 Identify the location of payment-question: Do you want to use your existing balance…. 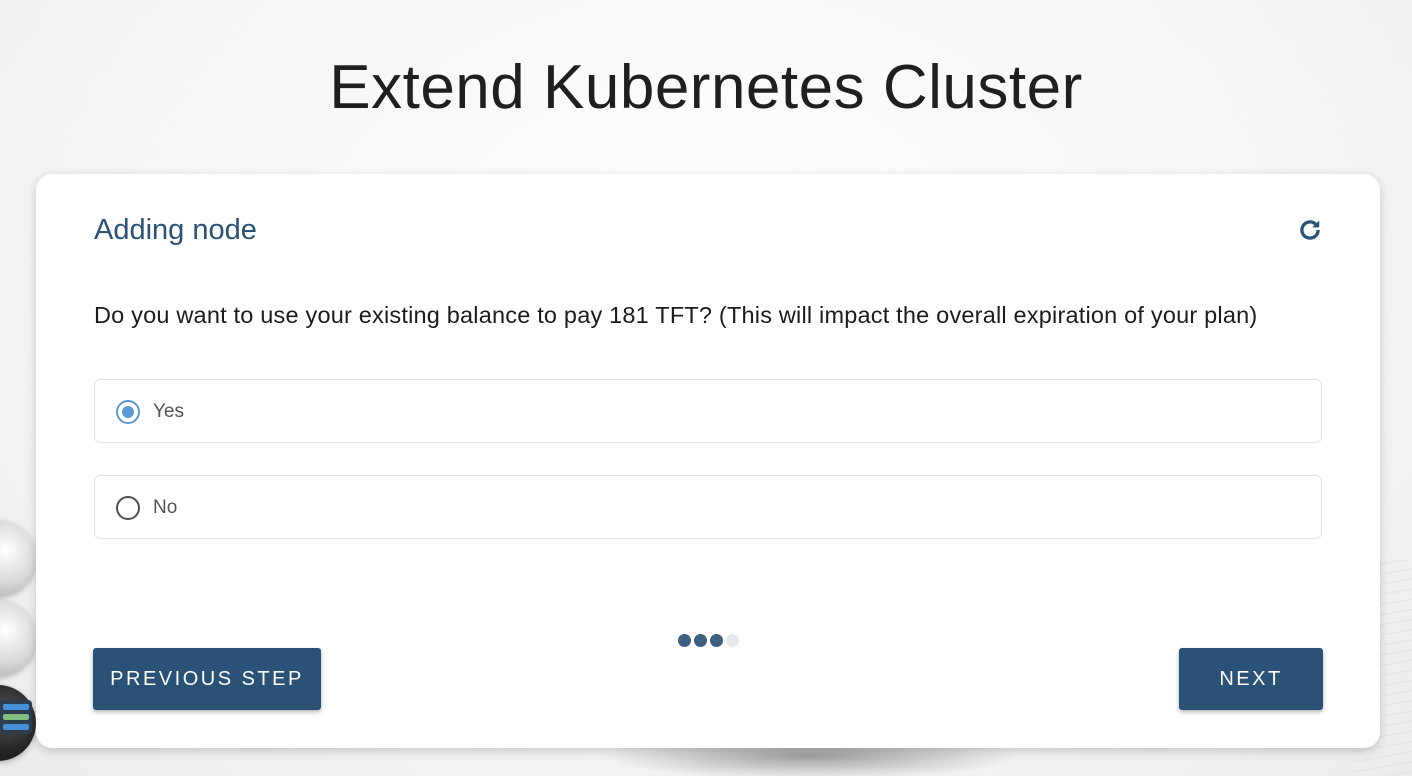
(676, 315).